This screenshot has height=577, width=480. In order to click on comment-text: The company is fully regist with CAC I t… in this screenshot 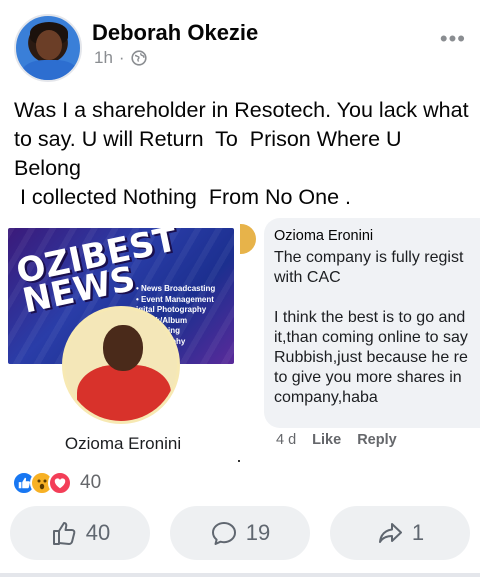, I will do `click(371, 327)`.